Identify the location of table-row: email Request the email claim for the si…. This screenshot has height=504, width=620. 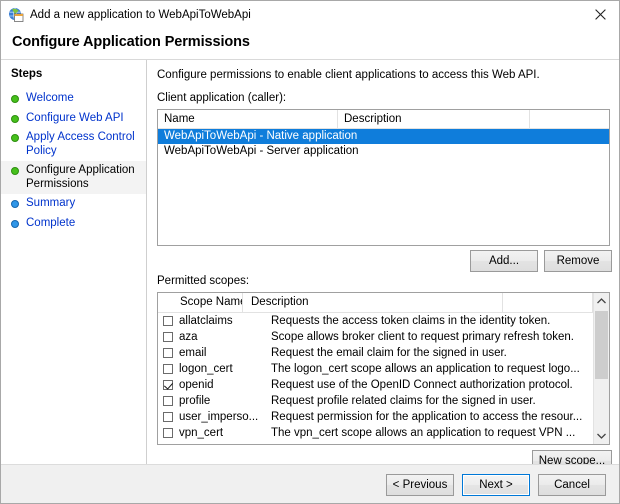
(375, 353).